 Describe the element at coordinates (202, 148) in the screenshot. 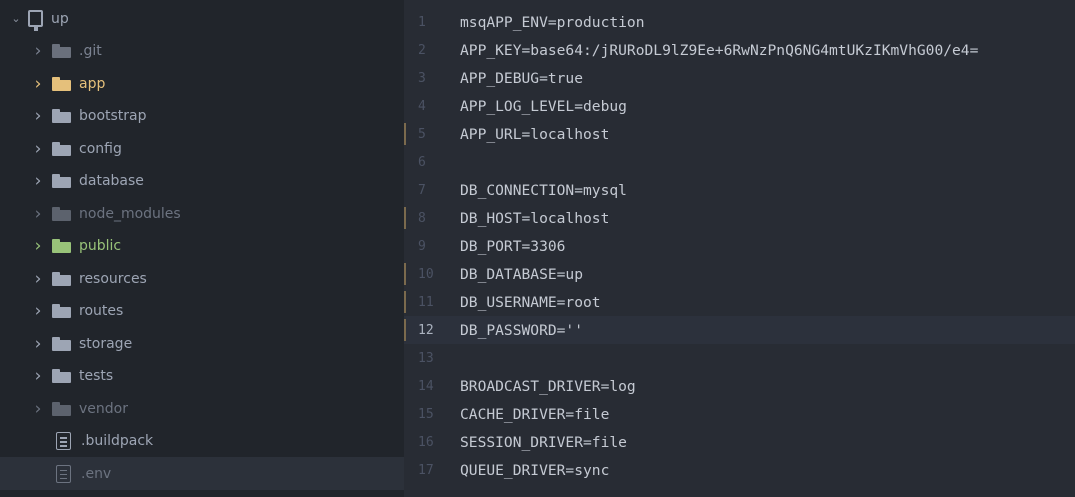

I see `tree-folder-config: › config` at that location.